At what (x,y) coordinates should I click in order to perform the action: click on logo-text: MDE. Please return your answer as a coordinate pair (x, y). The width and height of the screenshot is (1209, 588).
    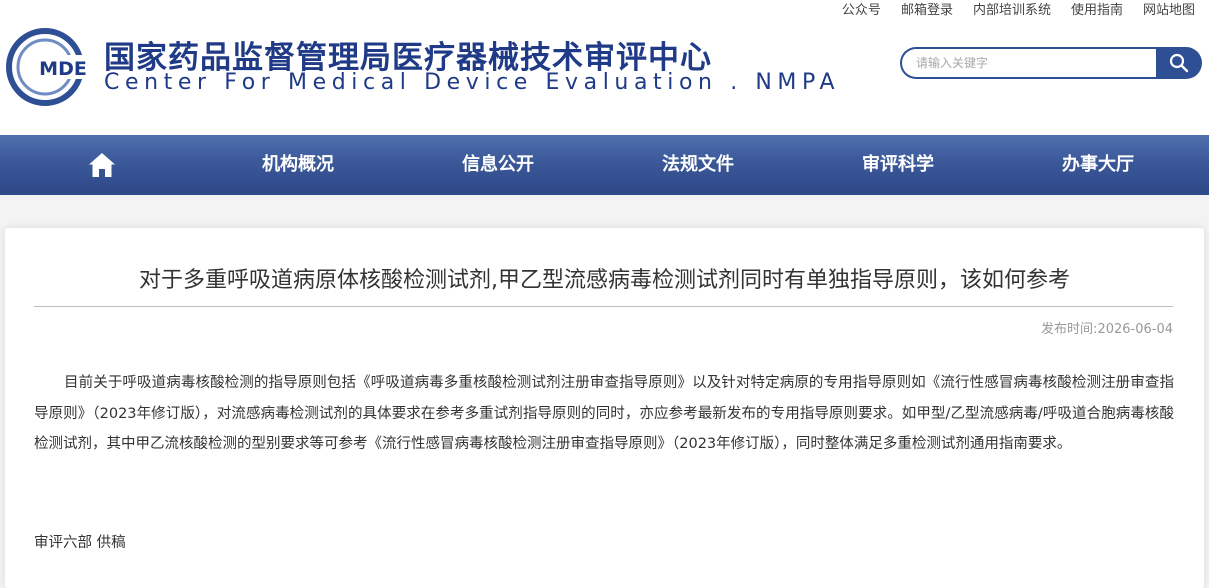
    Looking at the image, I should click on (63, 69).